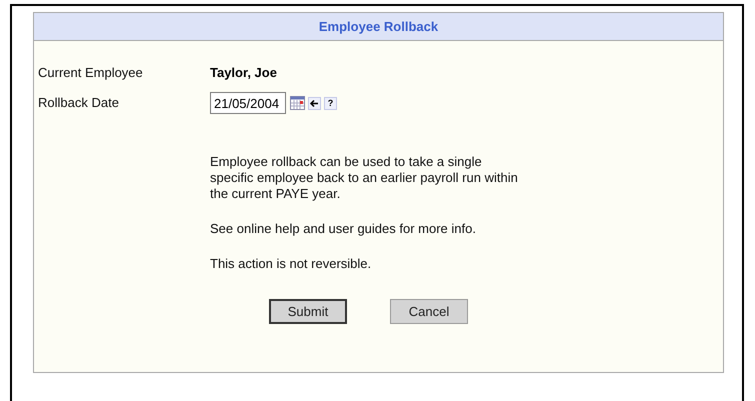  I want to click on info-text: See online help and user guides for more info., so click(343, 229).